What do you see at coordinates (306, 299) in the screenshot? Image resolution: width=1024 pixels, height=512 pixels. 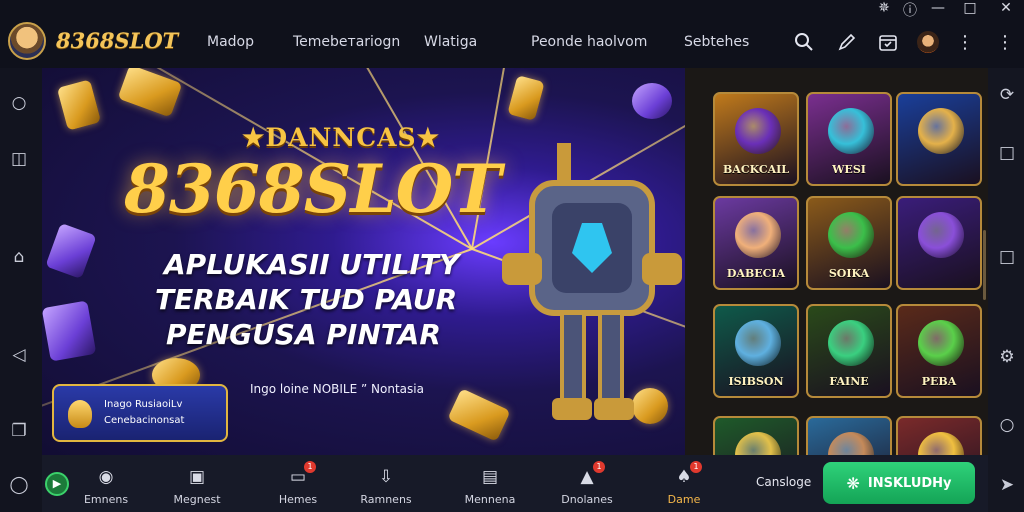 I see `banner-line-2: TERBAIK TUD PAUR` at bounding box center [306, 299].